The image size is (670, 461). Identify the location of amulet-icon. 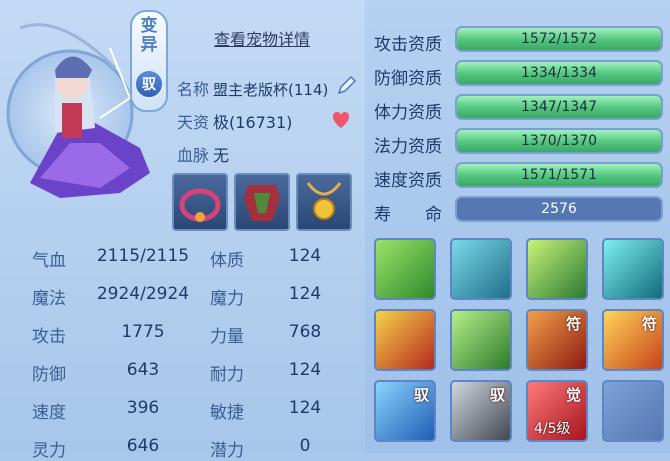
(324, 201).